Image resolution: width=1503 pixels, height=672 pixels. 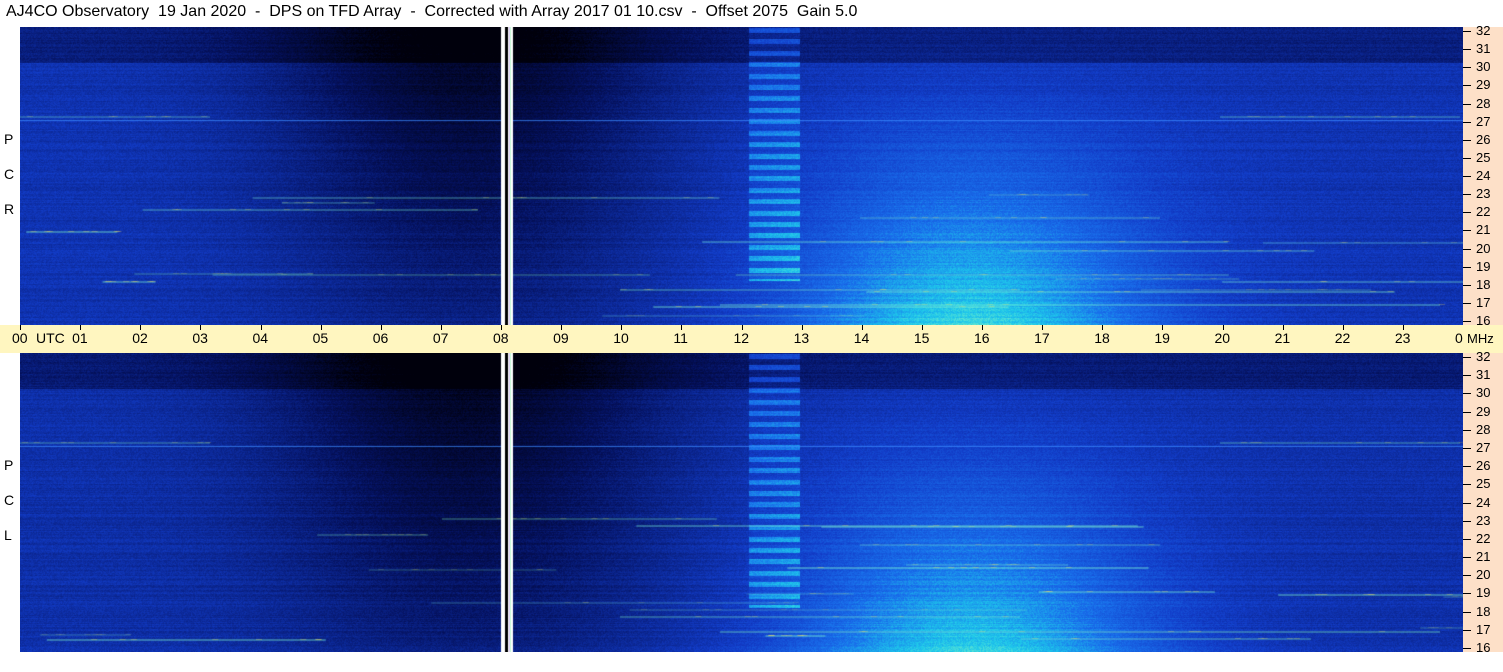 I want to click on utc-tick-label: 11, so click(x=680, y=338).